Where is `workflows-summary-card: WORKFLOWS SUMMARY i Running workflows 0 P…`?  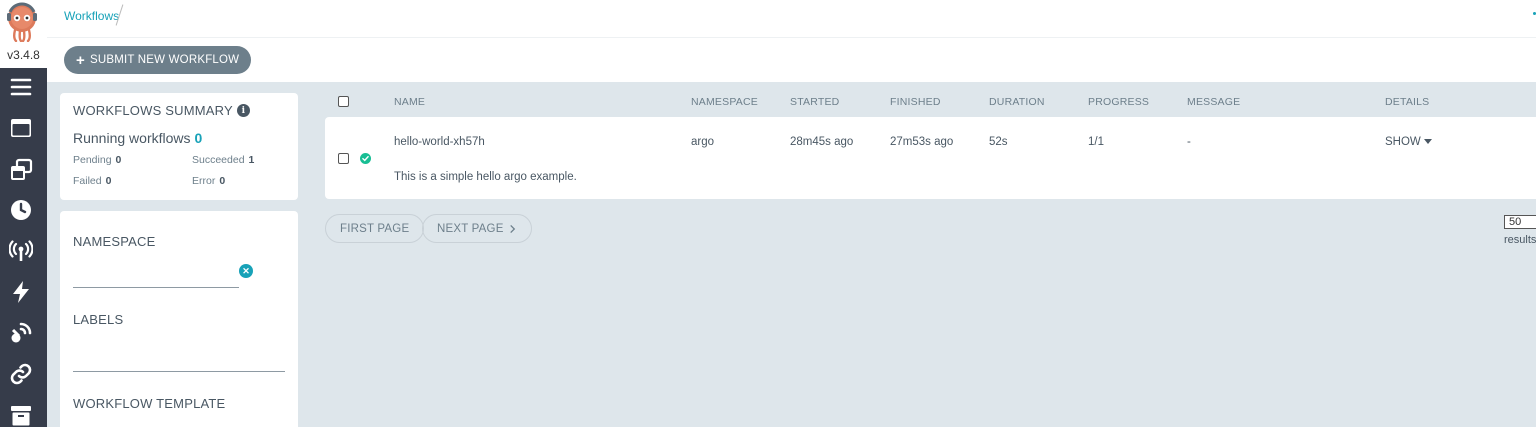 workflows-summary-card: WORKFLOWS SUMMARY i Running workflows 0 P… is located at coordinates (179, 146).